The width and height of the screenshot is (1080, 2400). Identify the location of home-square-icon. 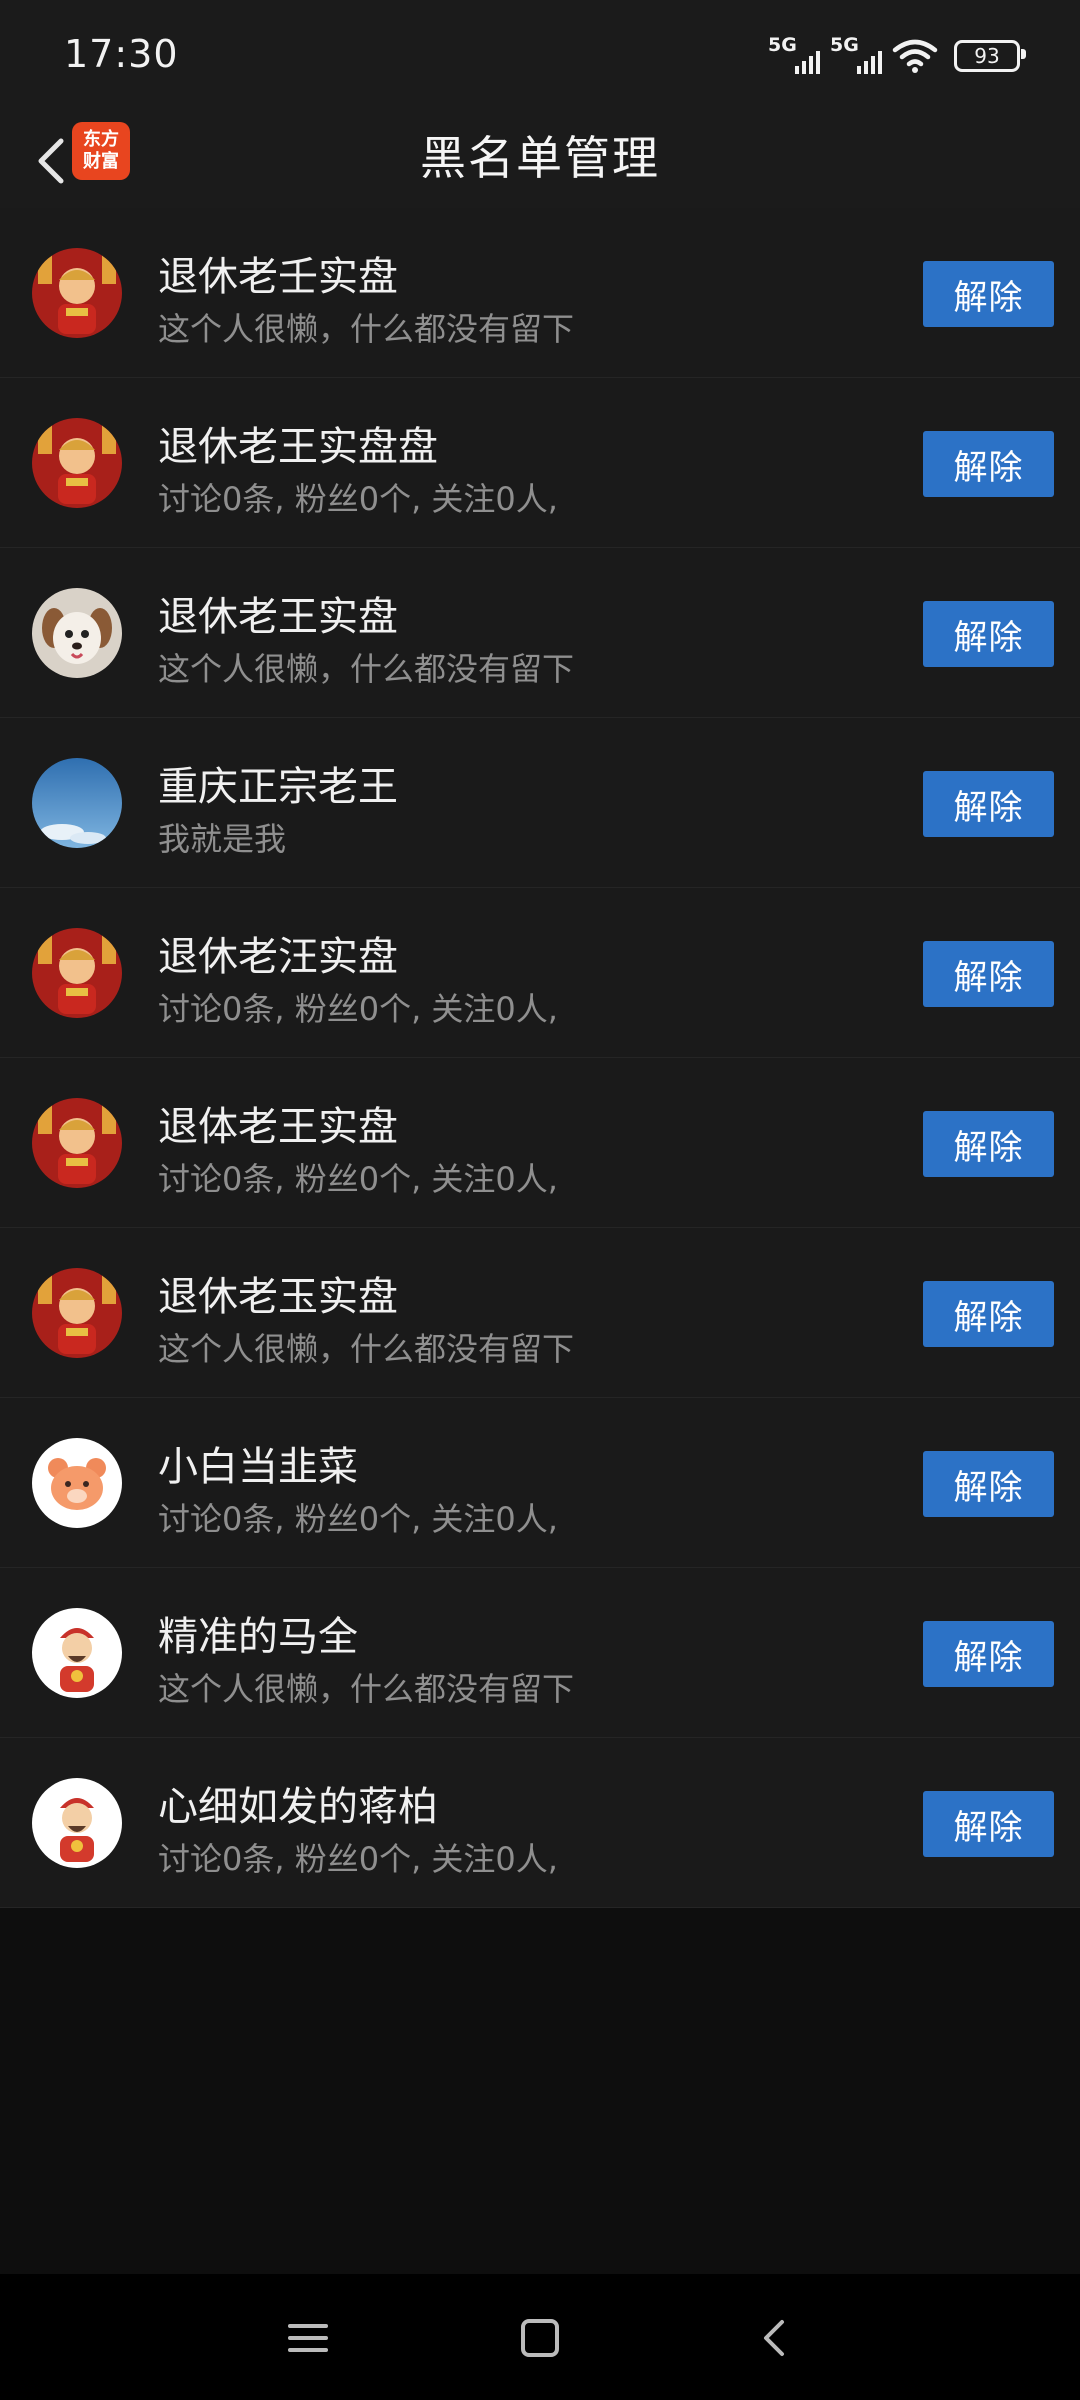
(540, 2338).